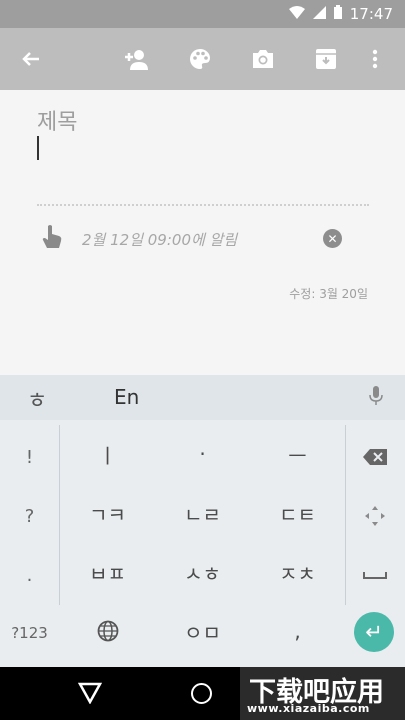  What do you see at coordinates (375, 59) in the screenshot?
I see `more-vert-icon` at bounding box center [375, 59].